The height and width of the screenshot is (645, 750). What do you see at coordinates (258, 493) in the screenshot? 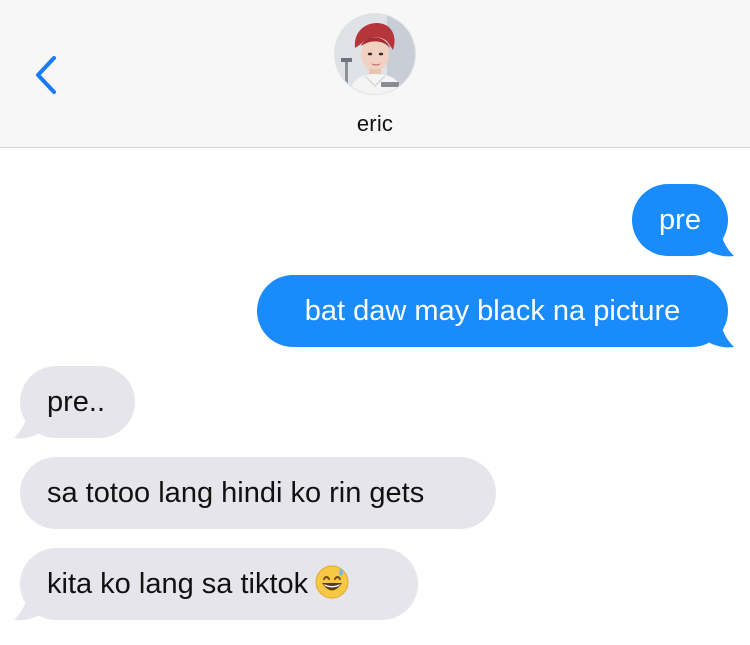
I see `message-bubble-received: sa totoo lang hindi ko rin gets` at bounding box center [258, 493].